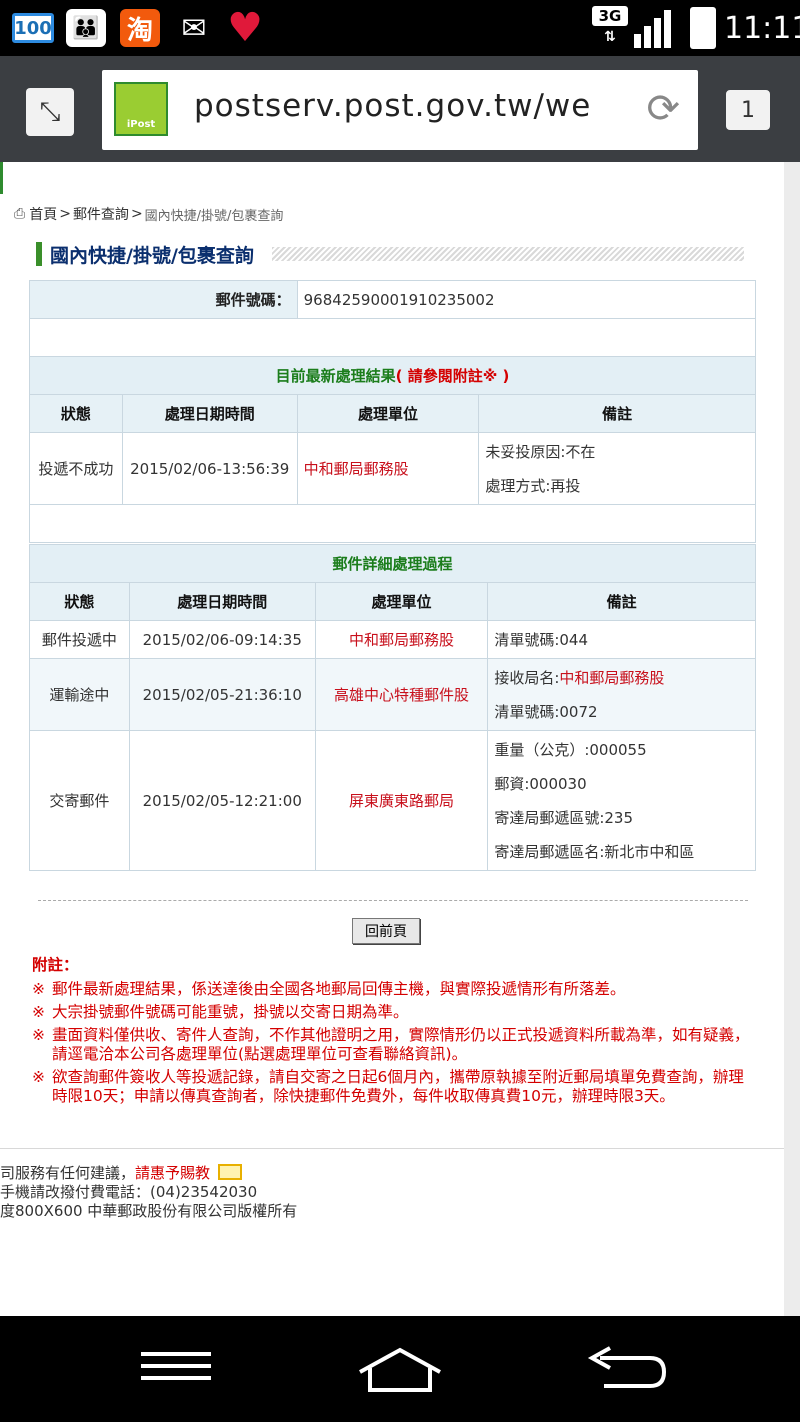  What do you see at coordinates (214, 216) in the screenshot?
I see `breadcrumb-current: 國內快捷/掛號/包裹查詢` at bounding box center [214, 216].